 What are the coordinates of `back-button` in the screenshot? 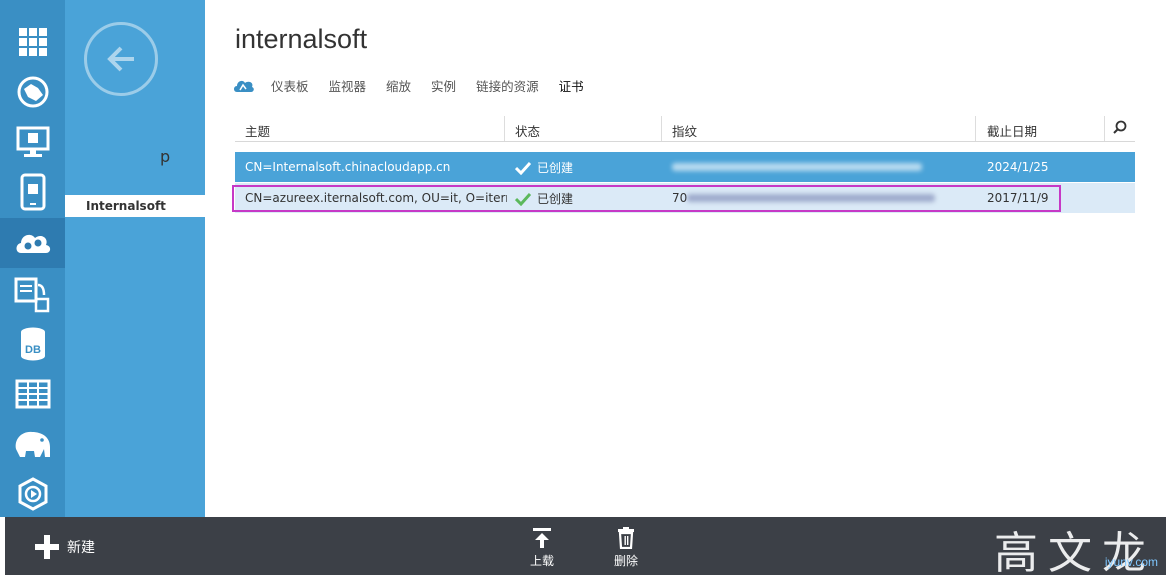 It's located at (121, 59).